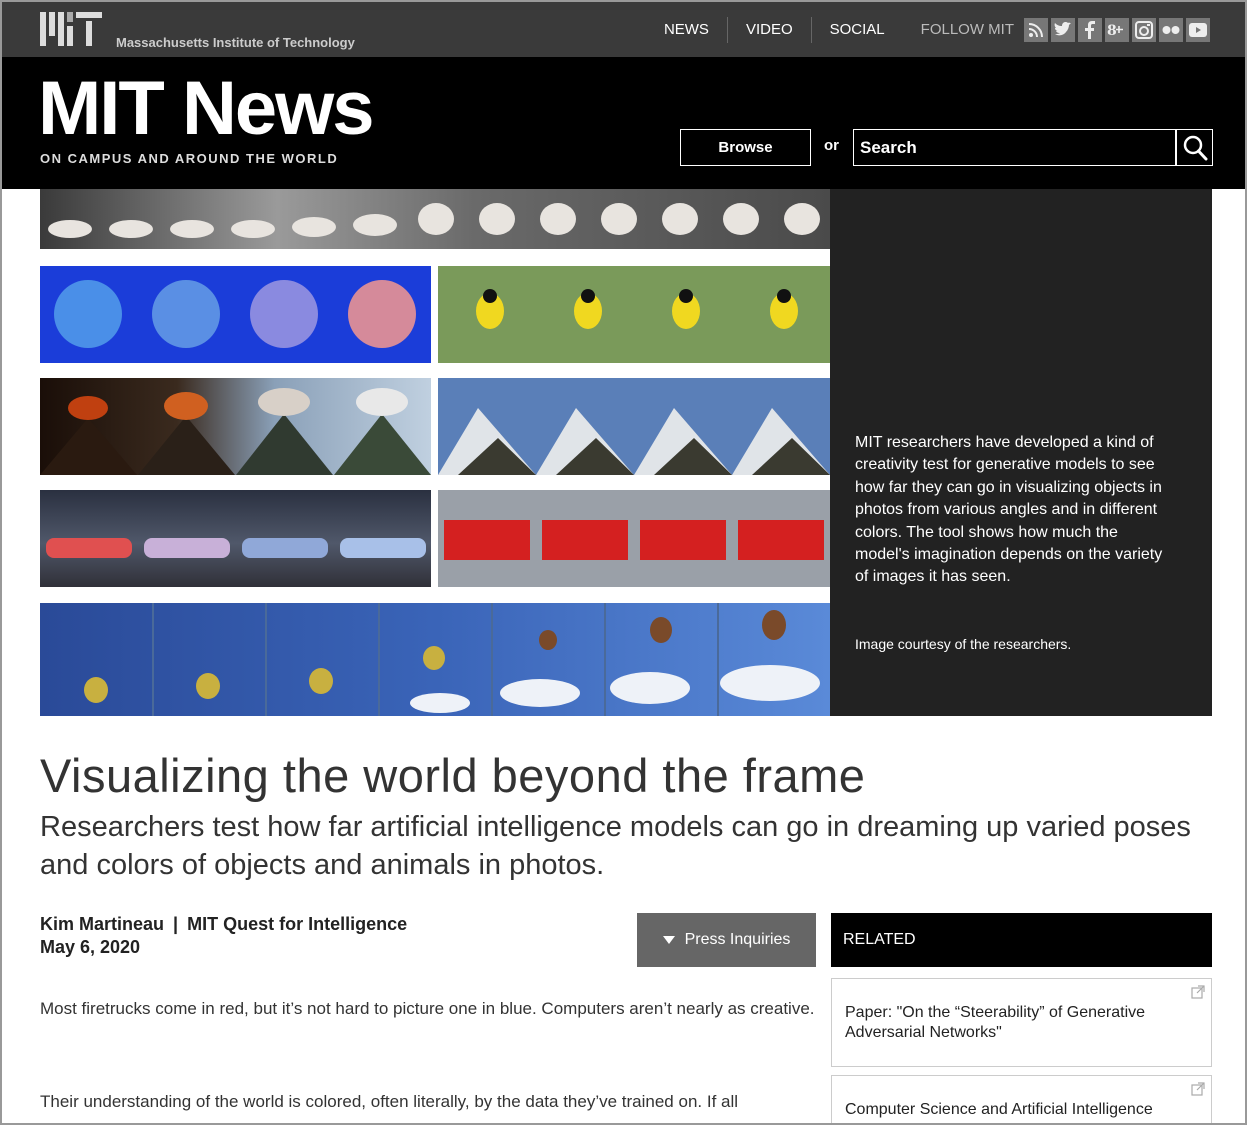 The height and width of the screenshot is (1125, 1247). Describe the element at coordinates (1144, 29) in the screenshot. I see `instagram-icon` at that location.